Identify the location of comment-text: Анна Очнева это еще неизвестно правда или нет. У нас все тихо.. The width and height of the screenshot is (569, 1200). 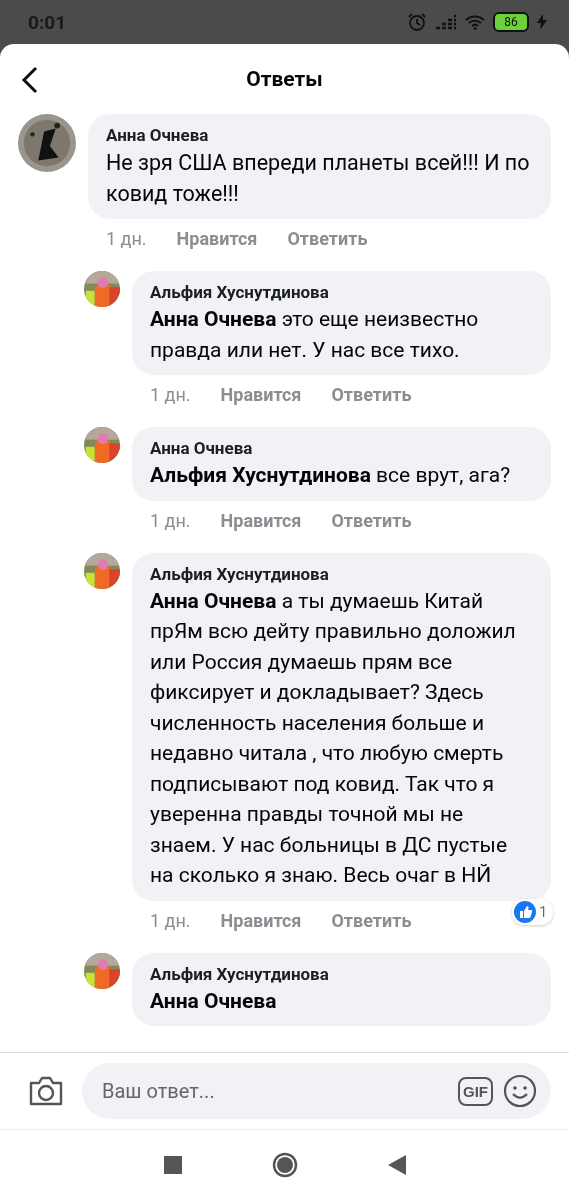
(315, 335).